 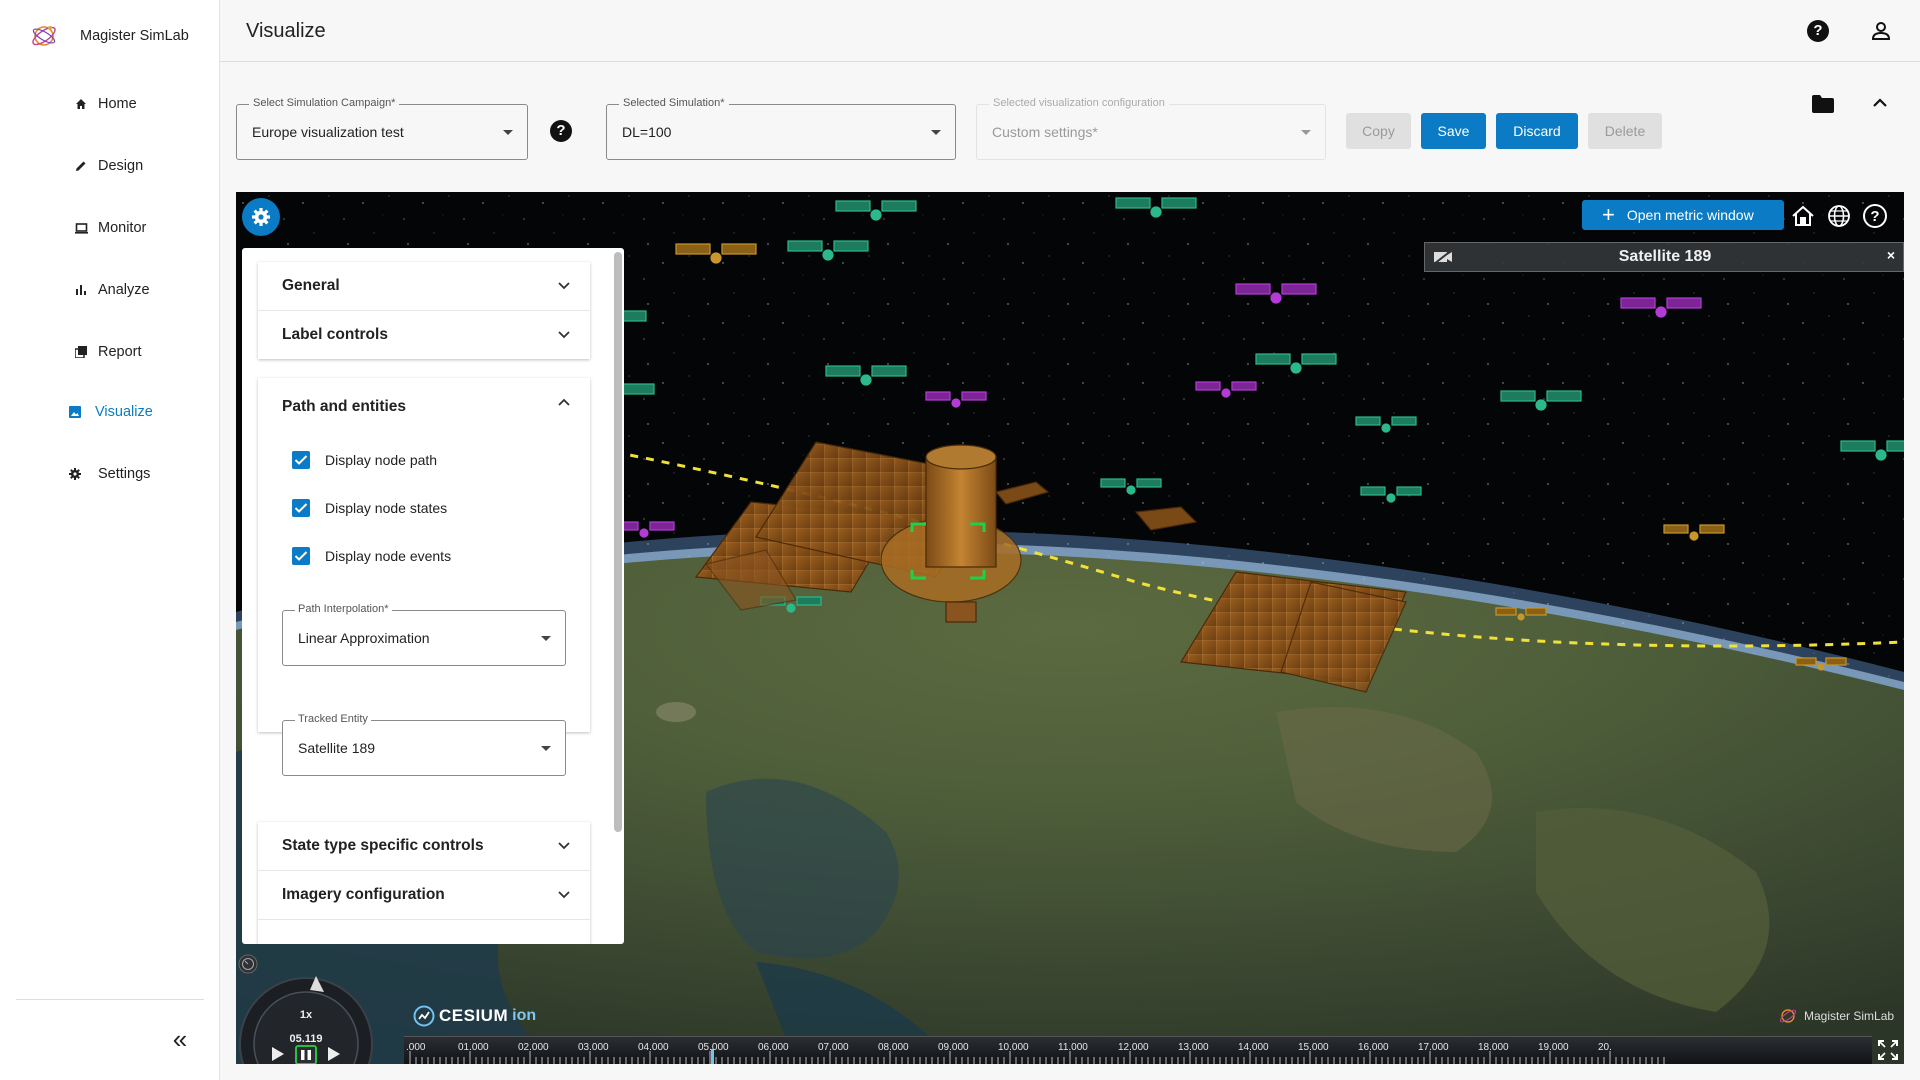 I want to click on timeline-tick-label: 07.000, so click(x=833, y=1047).